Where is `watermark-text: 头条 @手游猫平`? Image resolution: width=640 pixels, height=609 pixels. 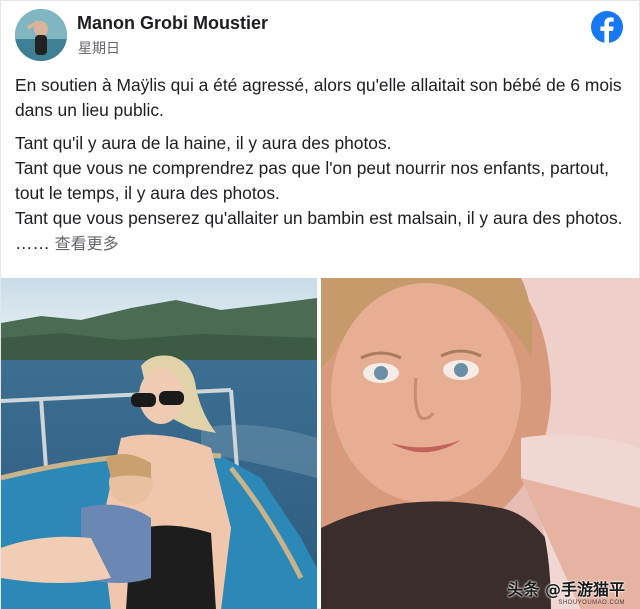 watermark-text: 头条 @手游猫平 is located at coordinates (566, 589).